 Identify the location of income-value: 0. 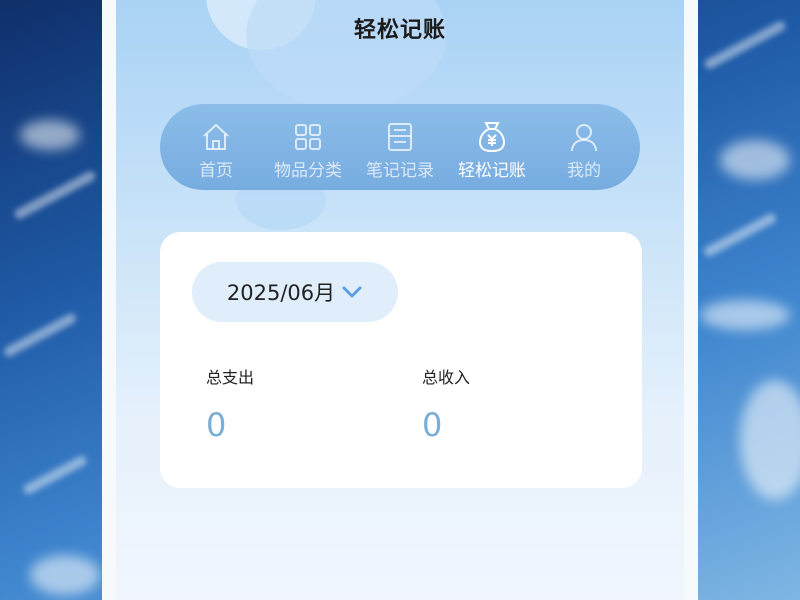
(432, 425).